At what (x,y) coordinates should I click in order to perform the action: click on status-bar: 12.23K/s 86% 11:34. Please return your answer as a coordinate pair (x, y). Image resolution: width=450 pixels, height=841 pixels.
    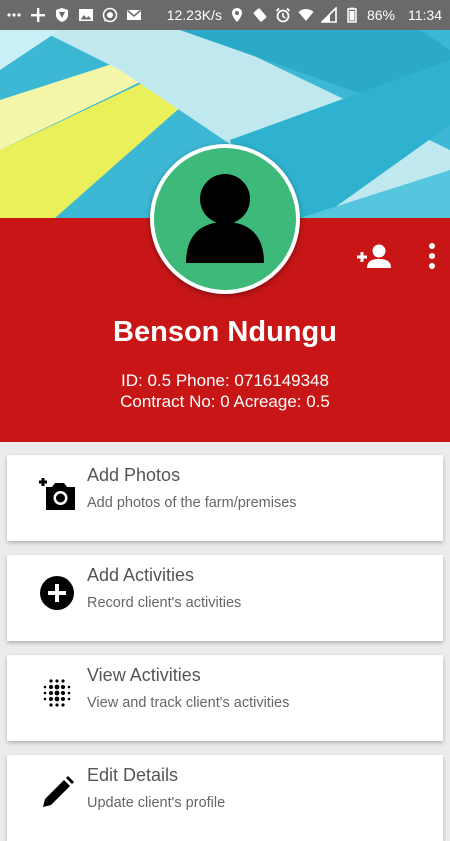
    Looking at the image, I should click on (225, 15).